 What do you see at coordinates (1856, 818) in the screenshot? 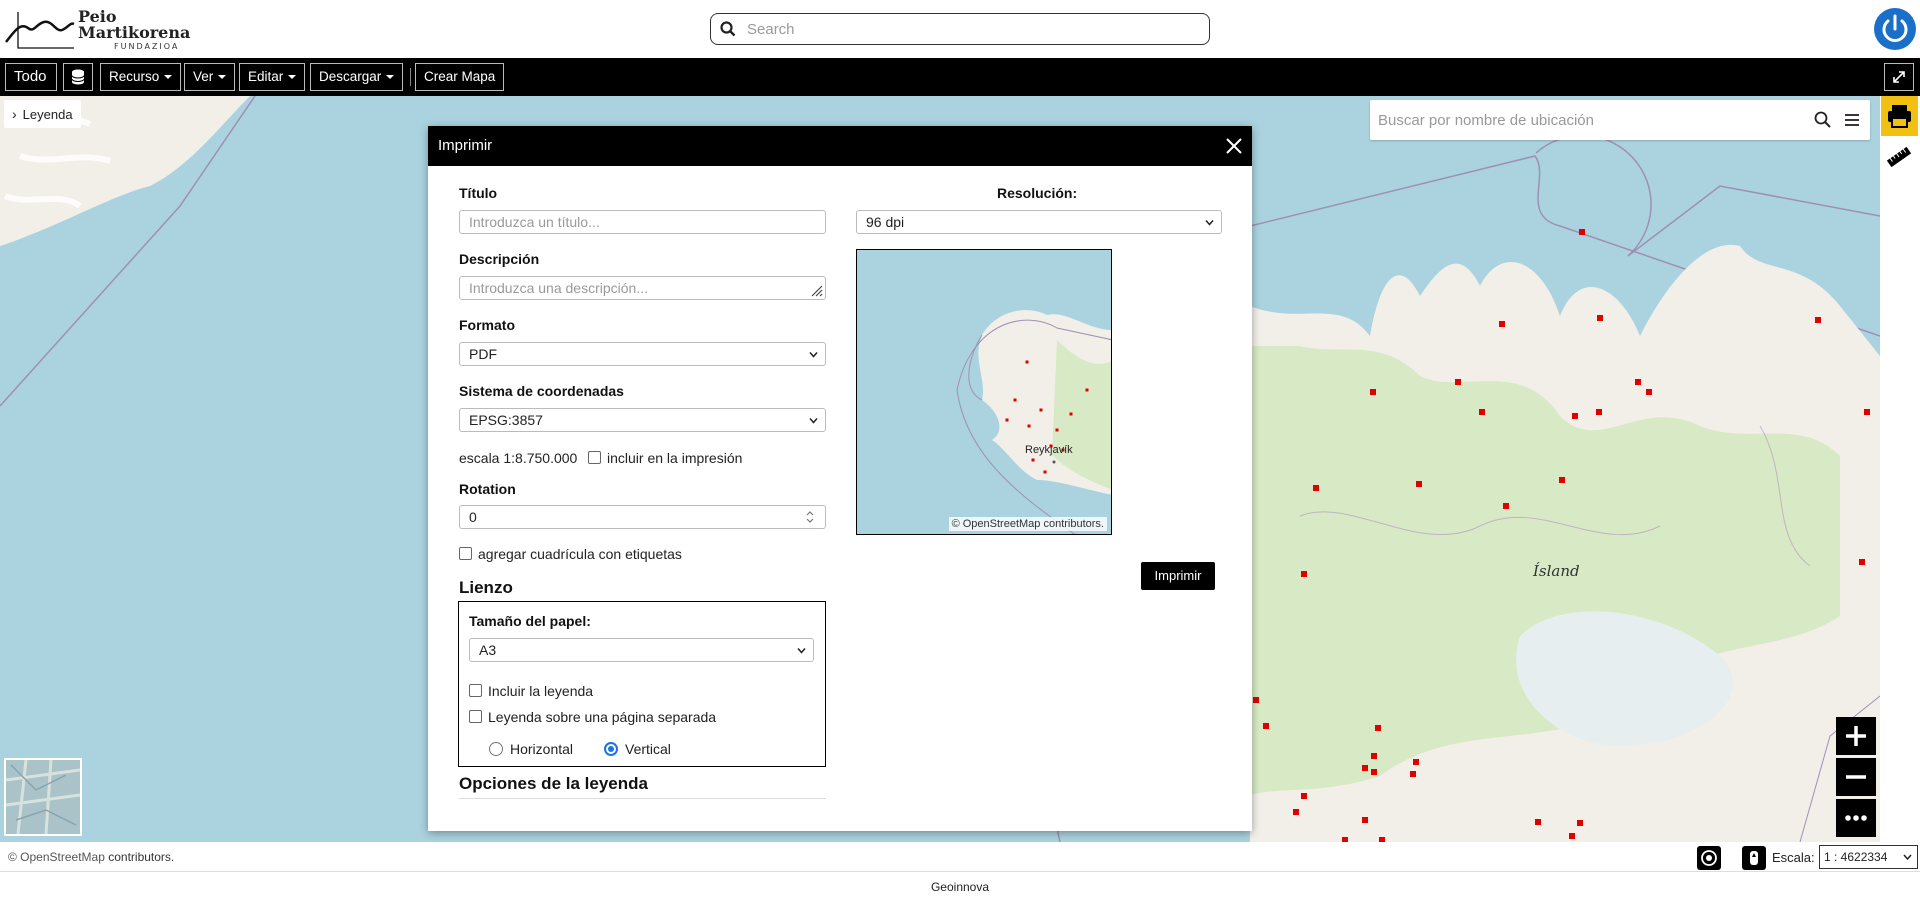
I see `more-tools-button` at bounding box center [1856, 818].